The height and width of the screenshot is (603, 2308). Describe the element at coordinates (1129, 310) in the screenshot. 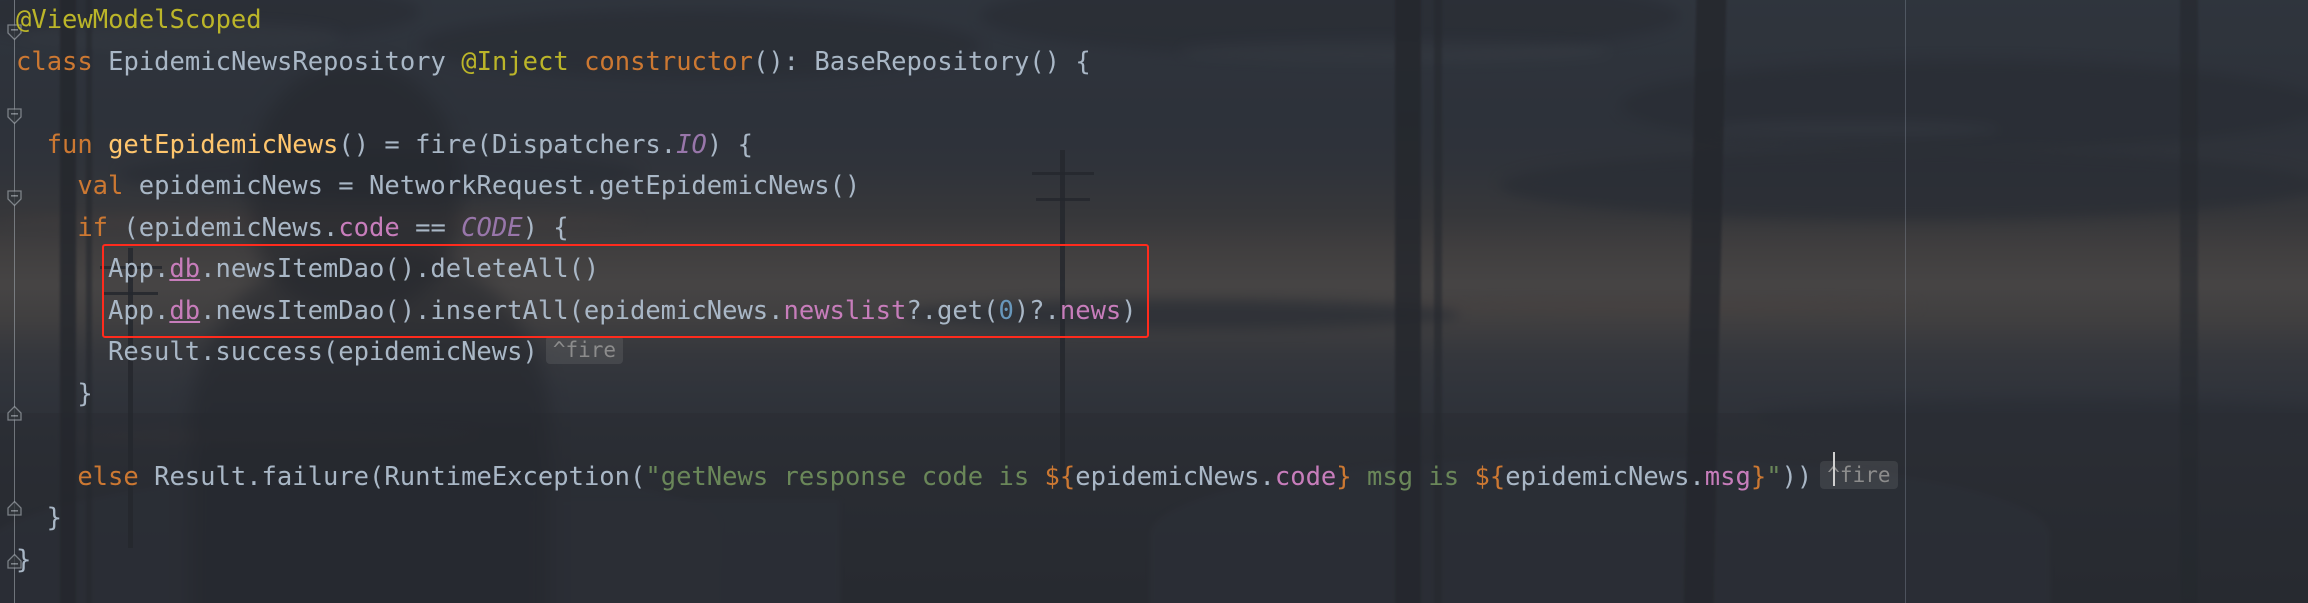

I see `code-token: )` at that location.